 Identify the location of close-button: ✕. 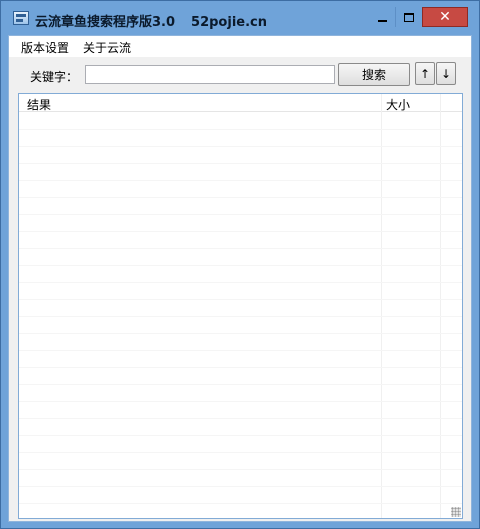
(445, 17).